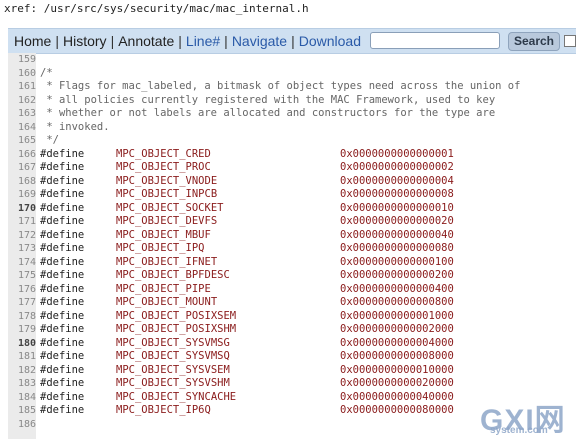 The image size is (576, 439). Describe the element at coordinates (163, 155) in the screenshot. I see `macro-name: MPC_OBJECT_CRED` at that location.